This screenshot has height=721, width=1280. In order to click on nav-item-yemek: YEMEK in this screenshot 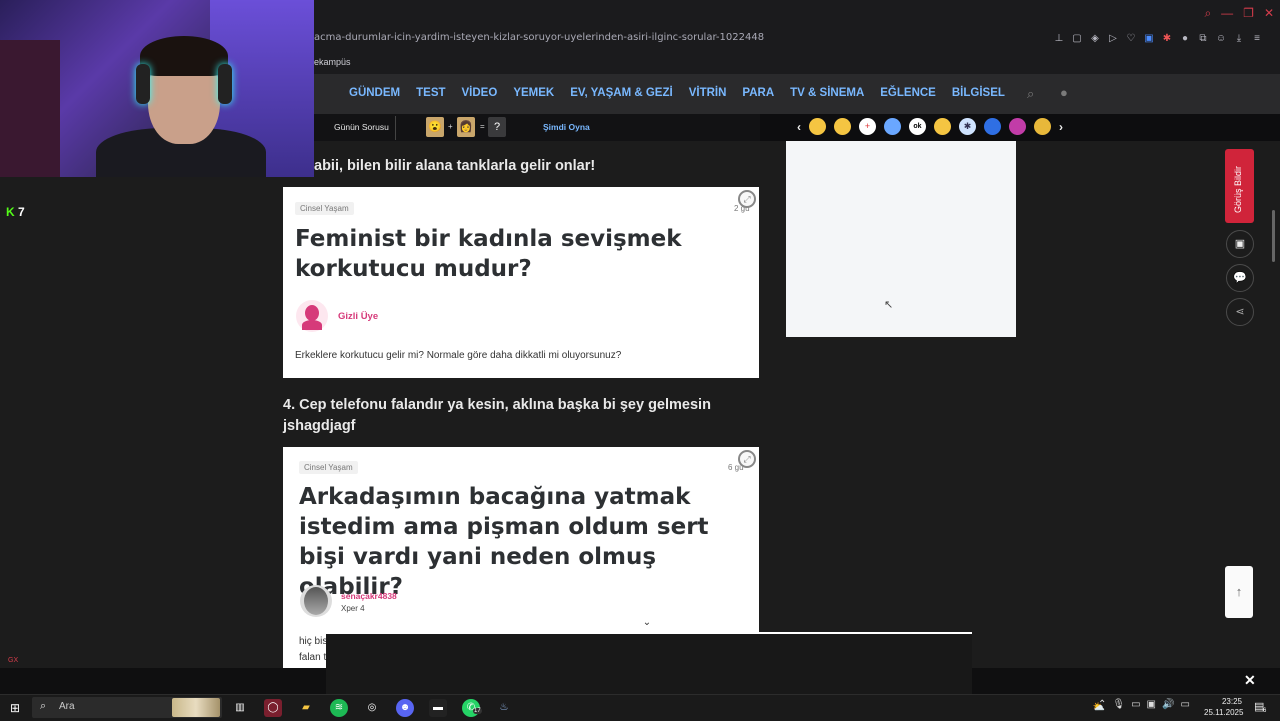, I will do `click(533, 93)`.